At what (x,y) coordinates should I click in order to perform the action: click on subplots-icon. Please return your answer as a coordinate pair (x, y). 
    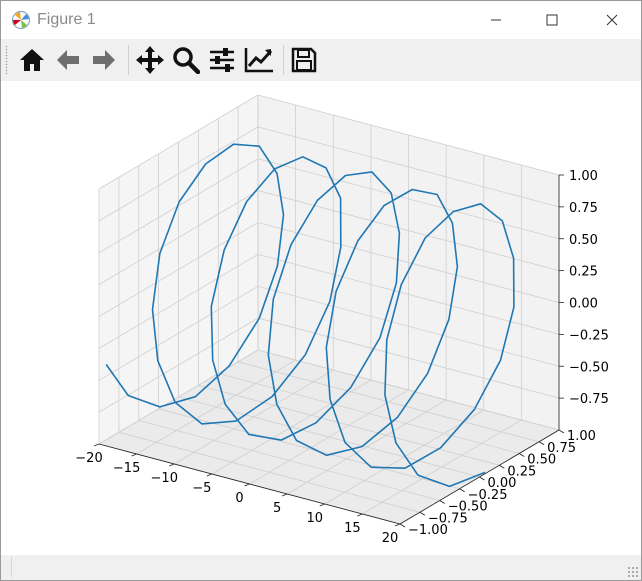
    Looking at the image, I should click on (222, 60).